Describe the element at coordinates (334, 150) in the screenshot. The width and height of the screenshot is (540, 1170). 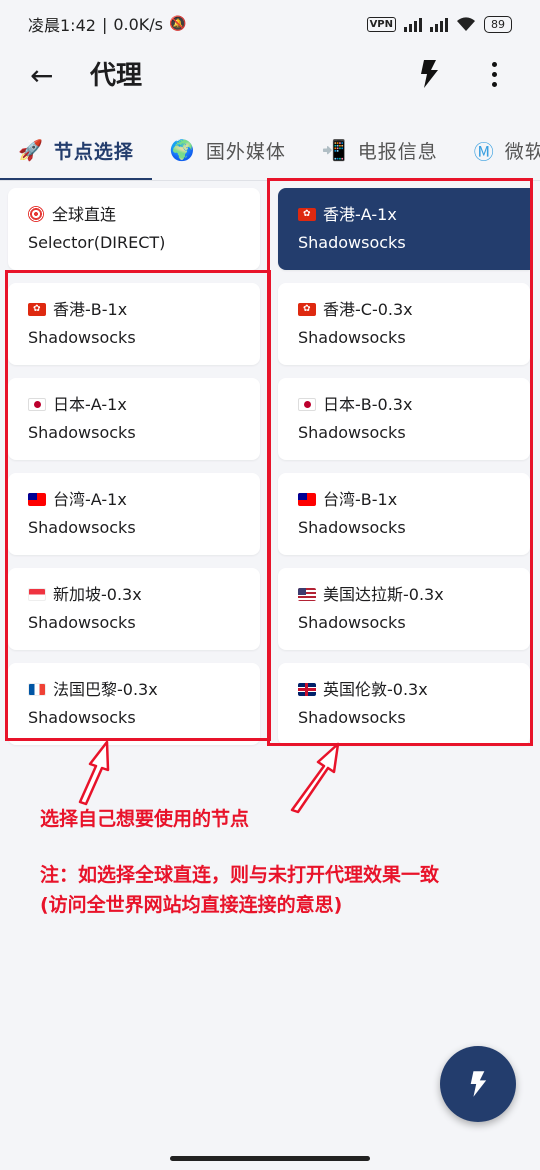
I see `phone-icon: 📲` at that location.